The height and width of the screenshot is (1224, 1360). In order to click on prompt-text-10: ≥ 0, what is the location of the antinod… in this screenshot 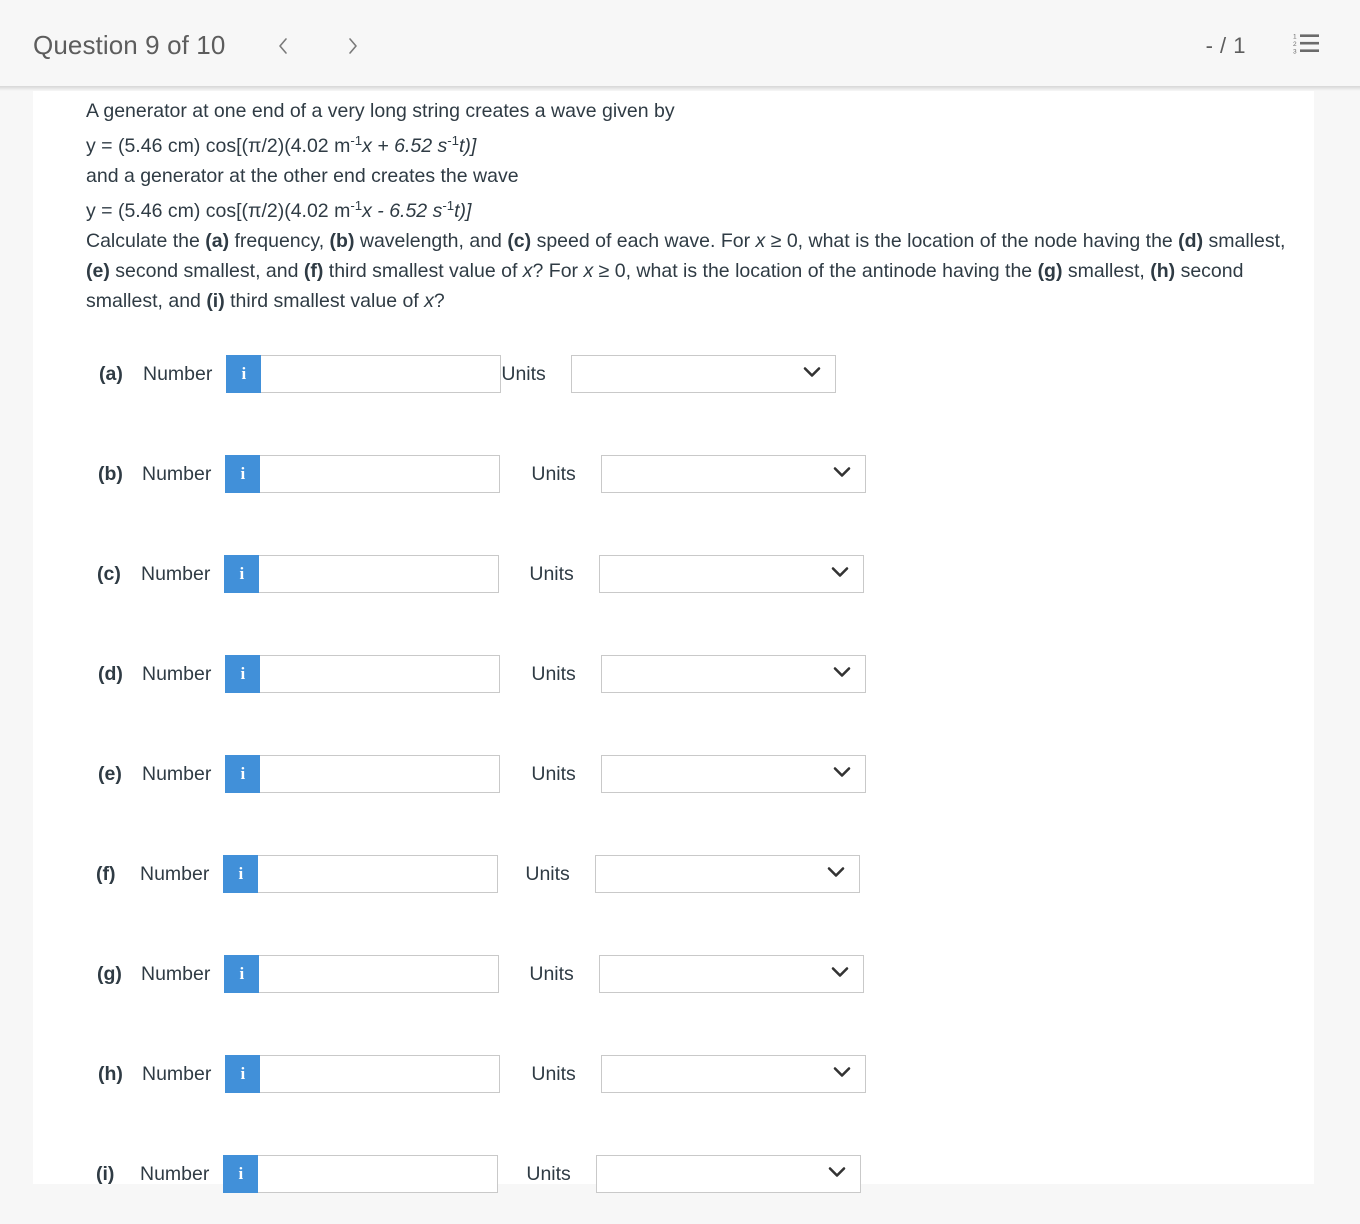, I will do `click(815, 270)`.